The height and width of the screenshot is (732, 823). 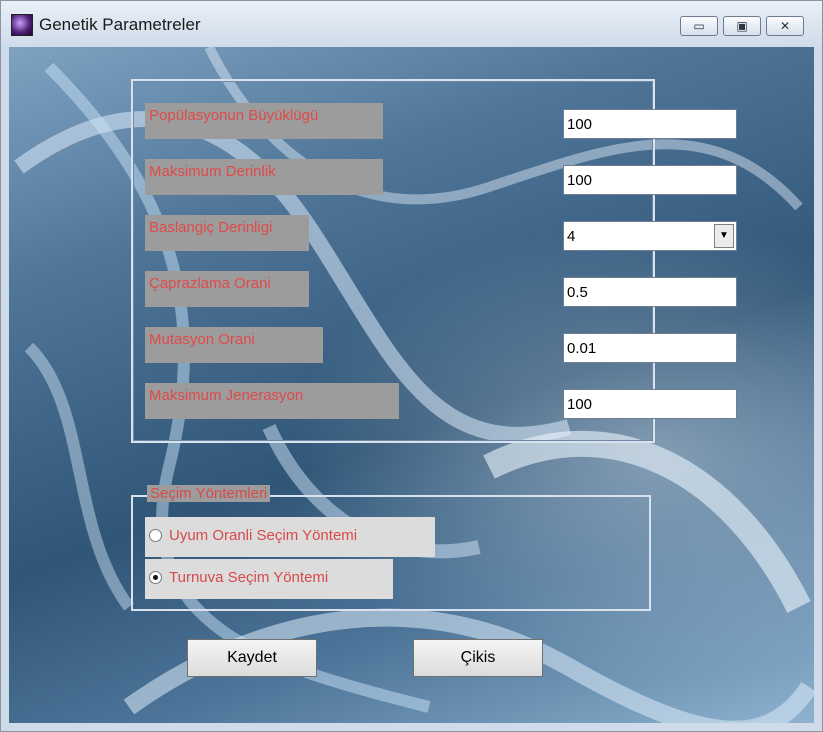 I want to click on close-button: ✕, so click(x=785, y=26).